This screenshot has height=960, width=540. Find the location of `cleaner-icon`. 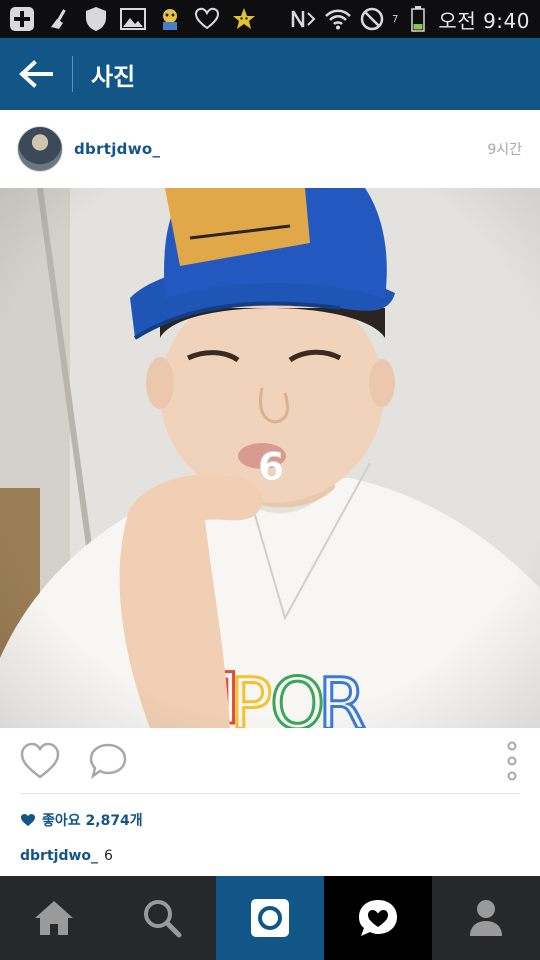

cleaner-icon is located at coordinates (59, 19).